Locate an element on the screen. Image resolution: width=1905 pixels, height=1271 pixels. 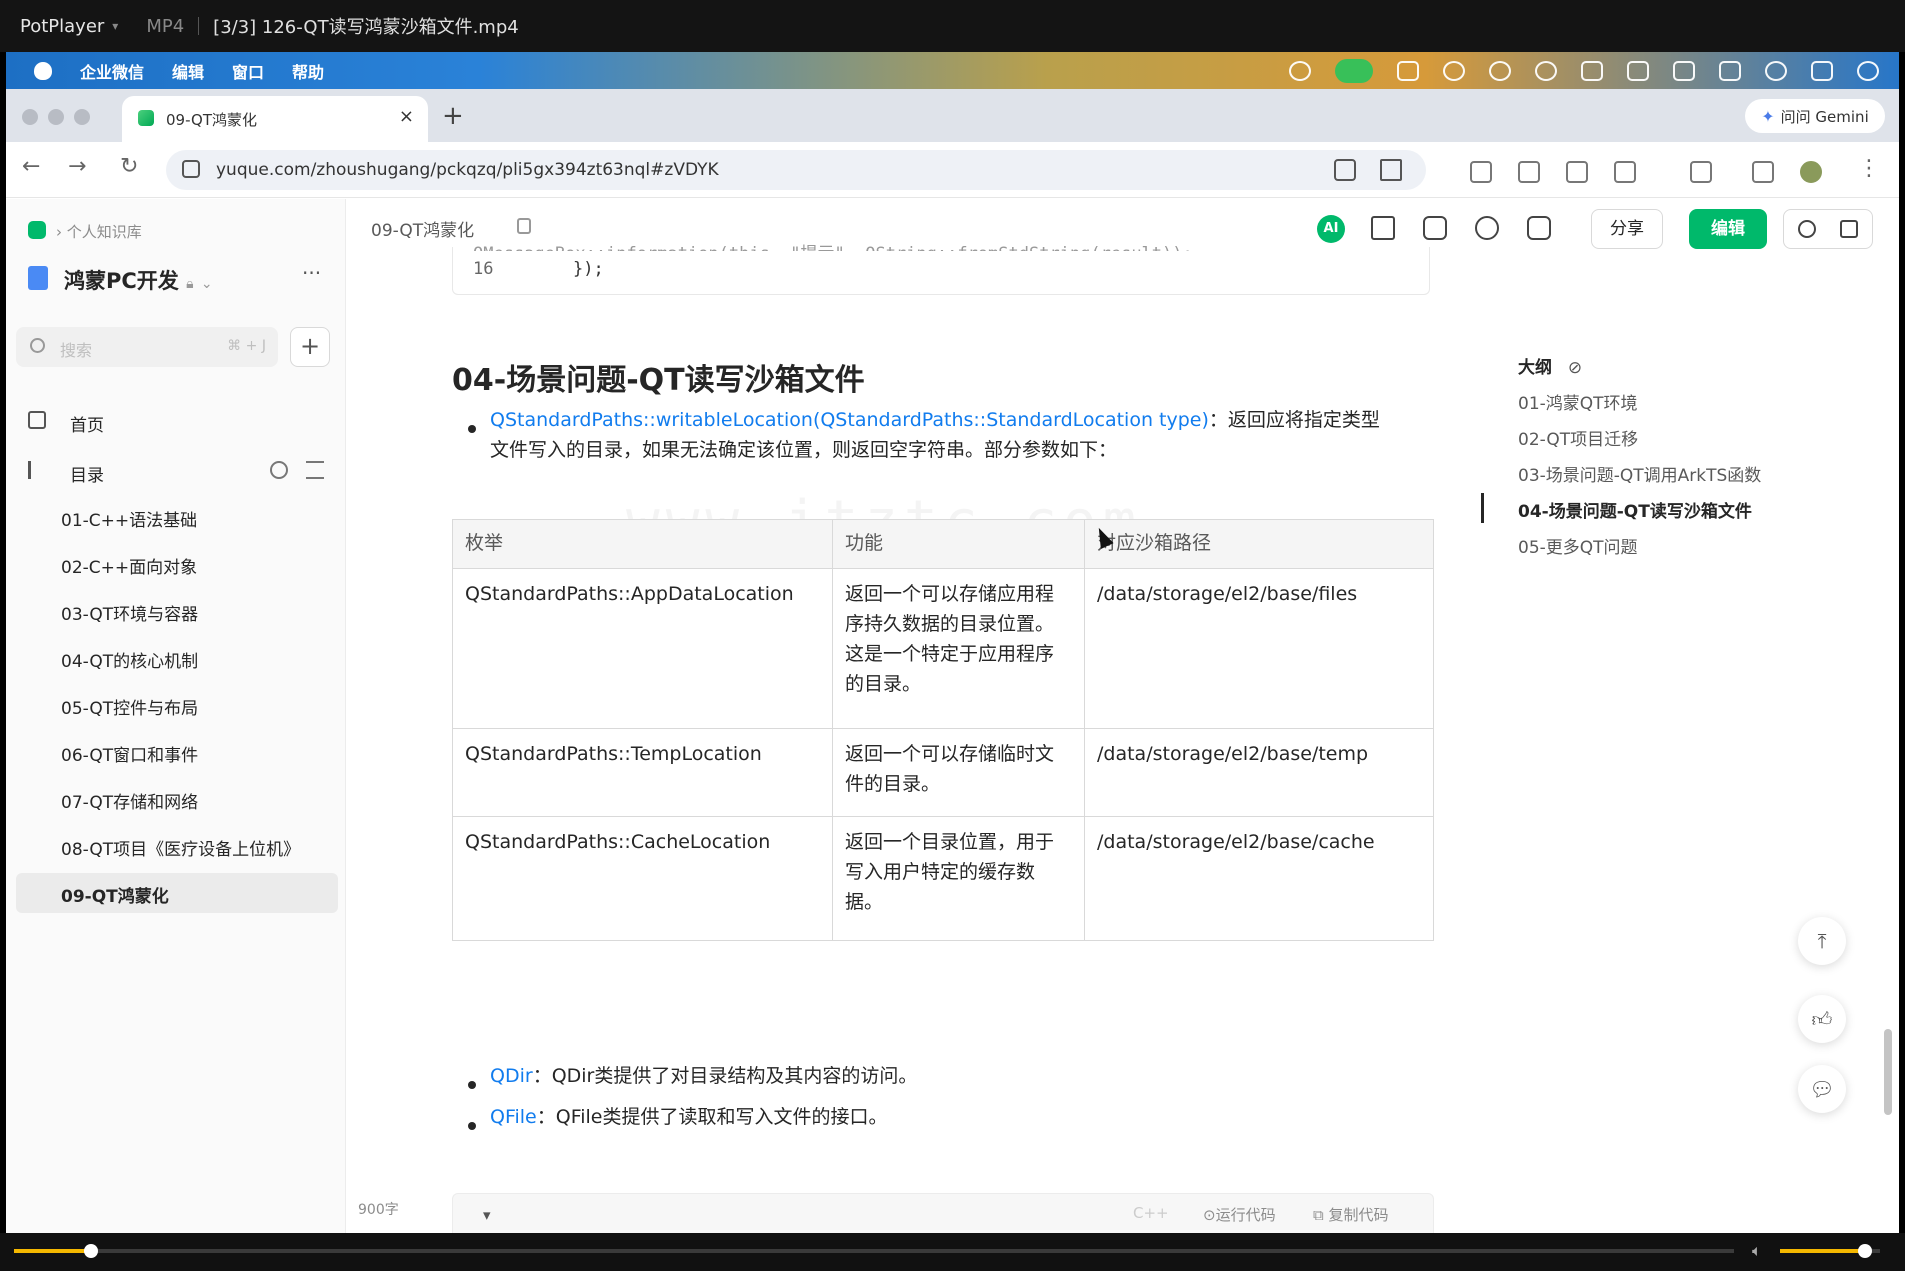
volume-slider is located at coordinates (1830, 1251).